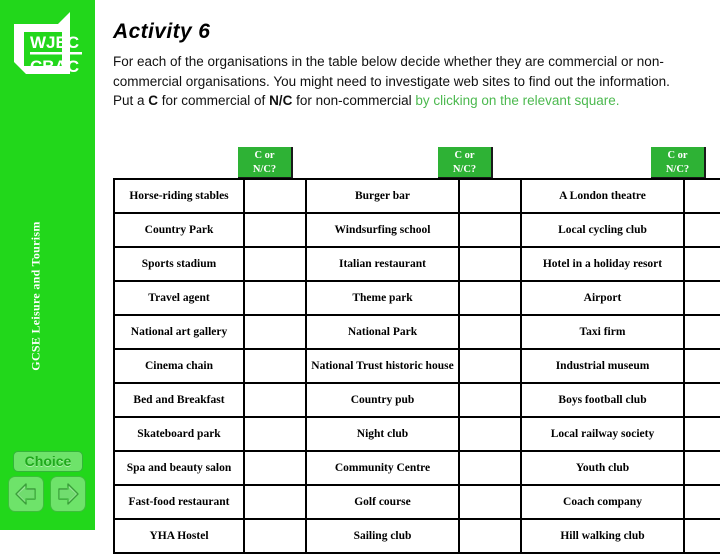  I want to click on next-button, so click(68, 494).